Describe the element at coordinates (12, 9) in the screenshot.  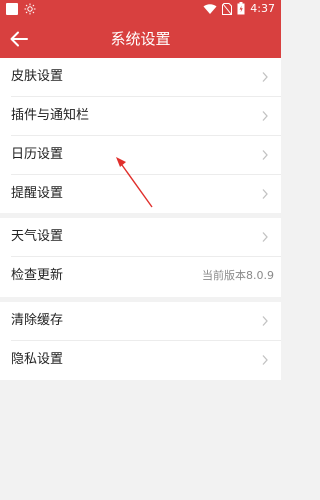
I see `notification-icon` at that location.